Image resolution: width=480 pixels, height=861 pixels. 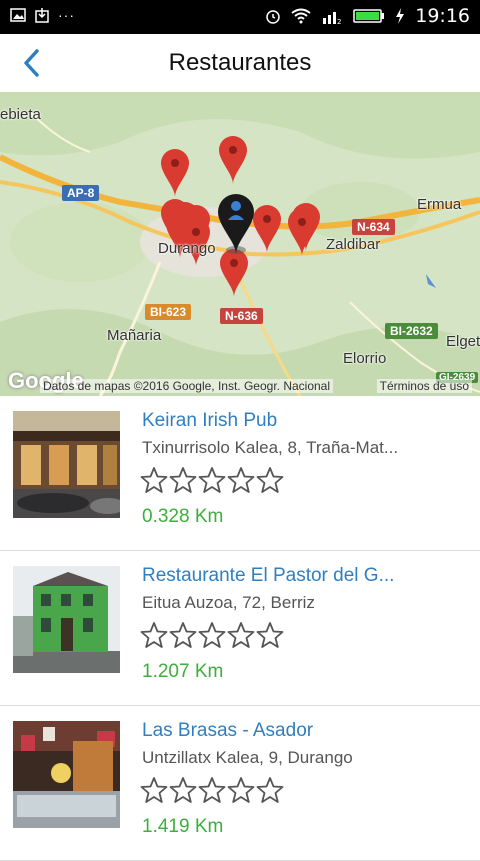 What do you see at coordinates (209, 421) in the screenshot?
I see `restaurant-name: Keiran Irish Pub` at bounding box center [209, 421].